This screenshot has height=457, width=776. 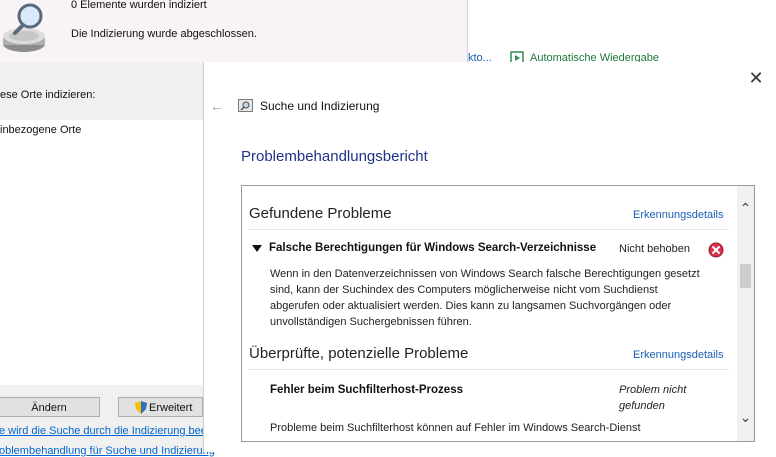 What do you see at coordinates (141, 407) in the screenshot?
I see `shield-icon` at bounding box center [141, 407].